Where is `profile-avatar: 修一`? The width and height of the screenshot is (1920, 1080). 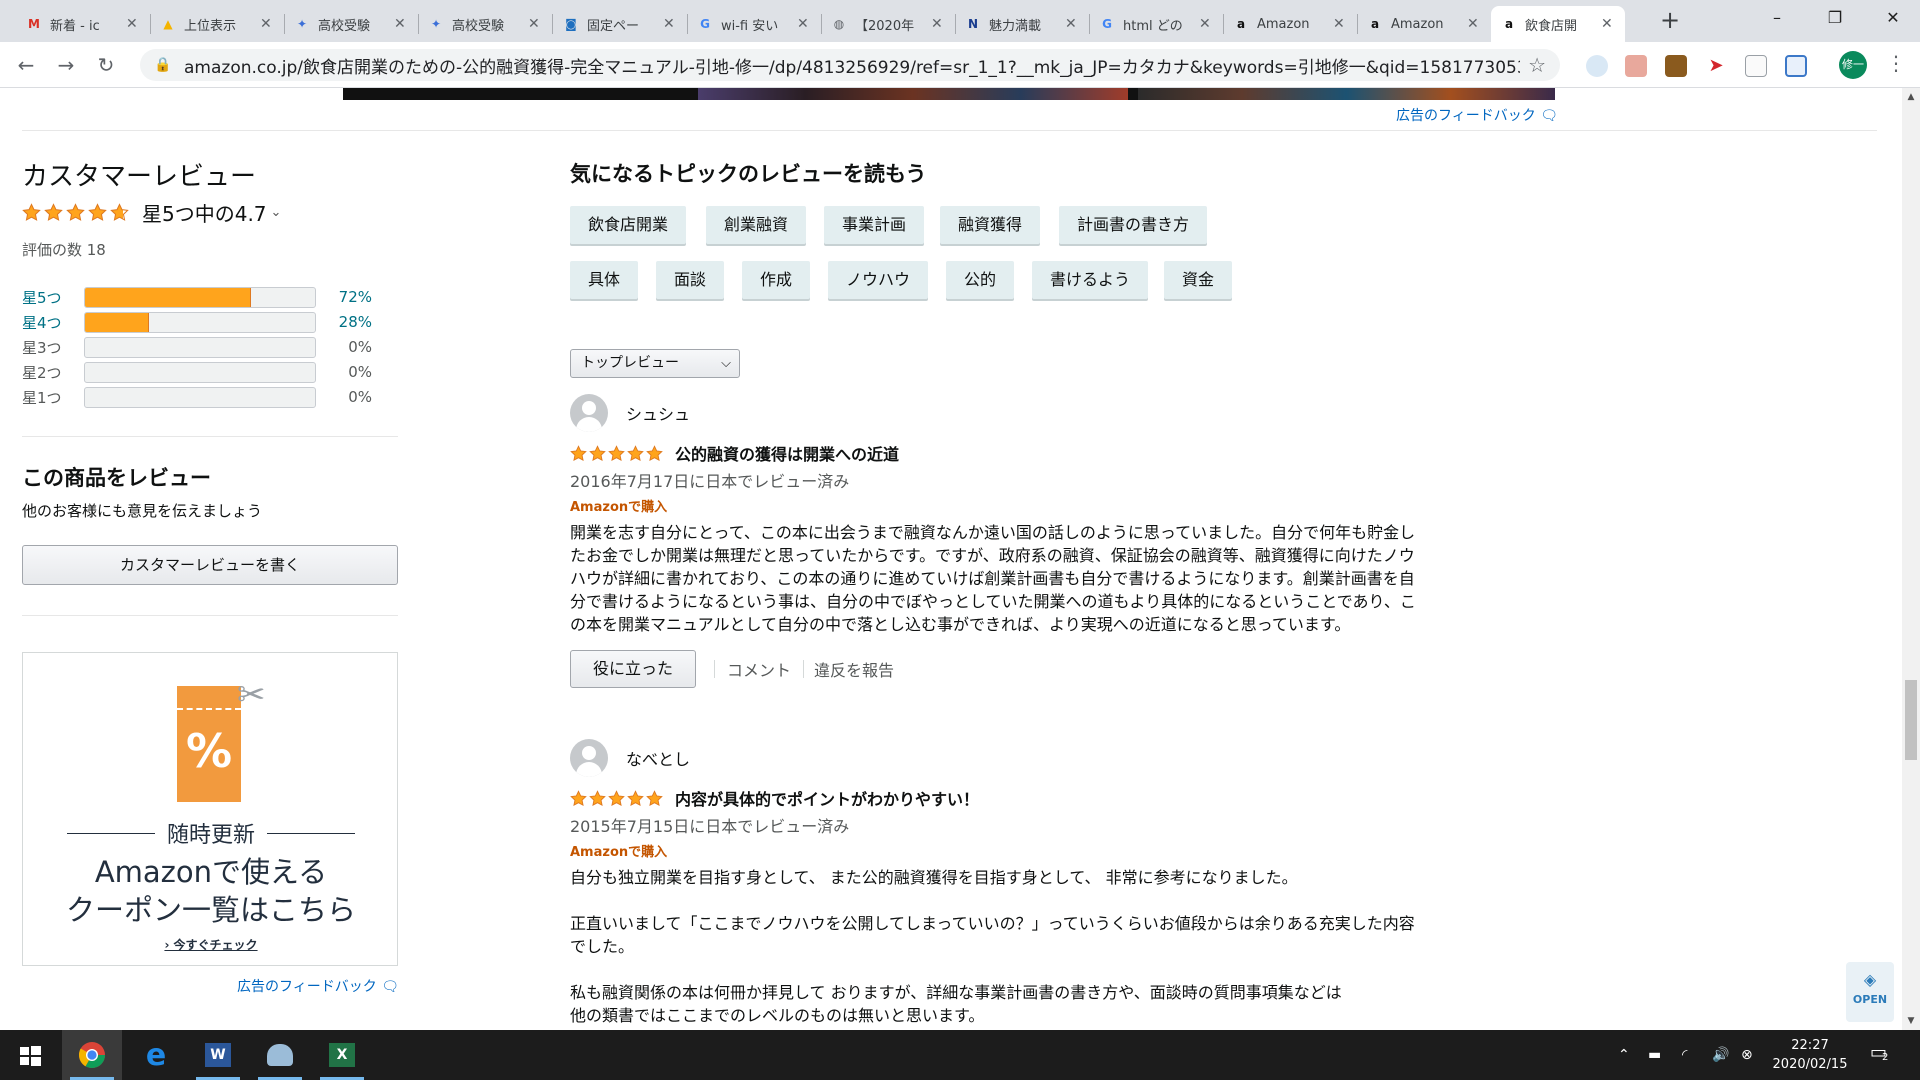
profile-avatar: 修一 is located at coordinates (1853, 65).